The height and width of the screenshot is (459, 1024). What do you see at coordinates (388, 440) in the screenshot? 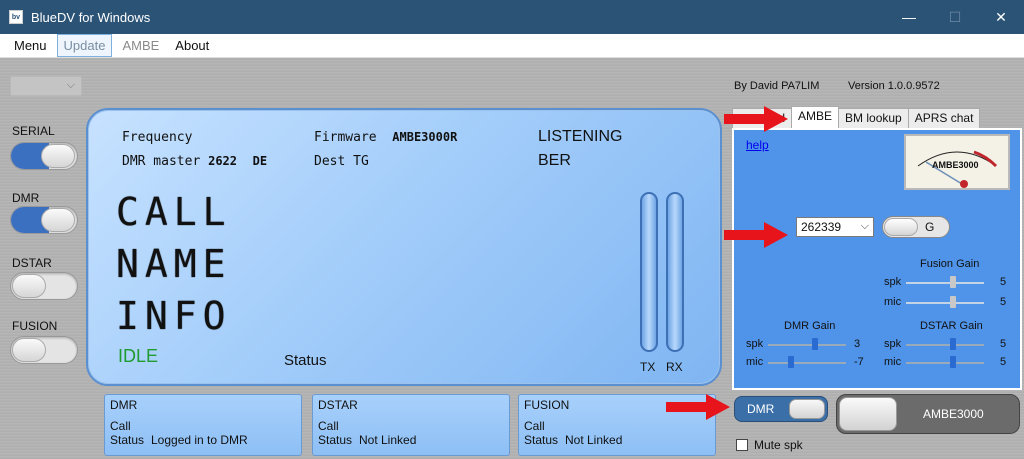
I see `dstar-status-value: Not Linked` at bounding box center [388, 440].